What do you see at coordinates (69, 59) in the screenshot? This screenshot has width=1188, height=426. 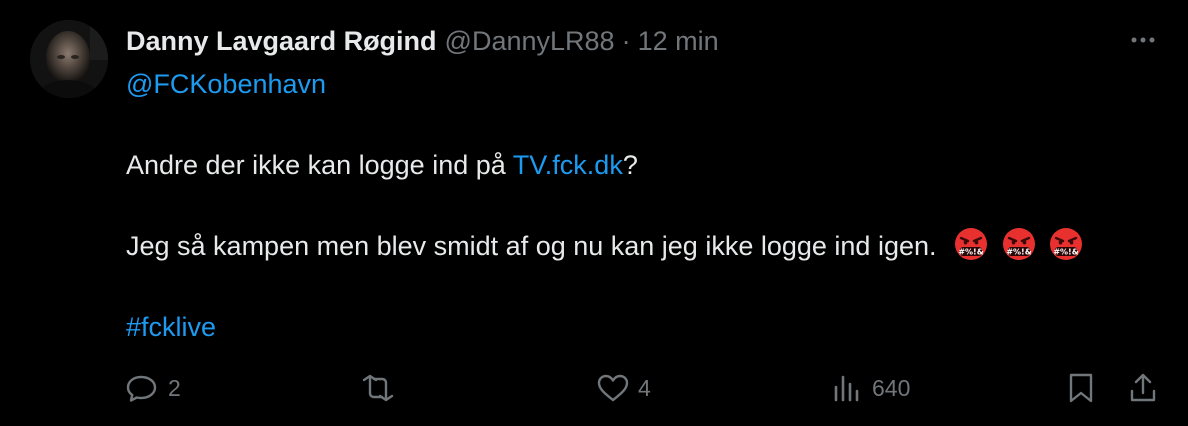 I see `avatar` at bounding box center [69, 59].